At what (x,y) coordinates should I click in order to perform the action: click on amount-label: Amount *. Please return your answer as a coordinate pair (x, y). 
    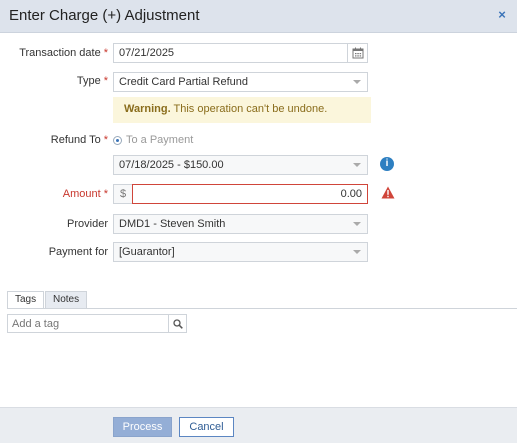
    Looking at the image, I should click on (85, 194).